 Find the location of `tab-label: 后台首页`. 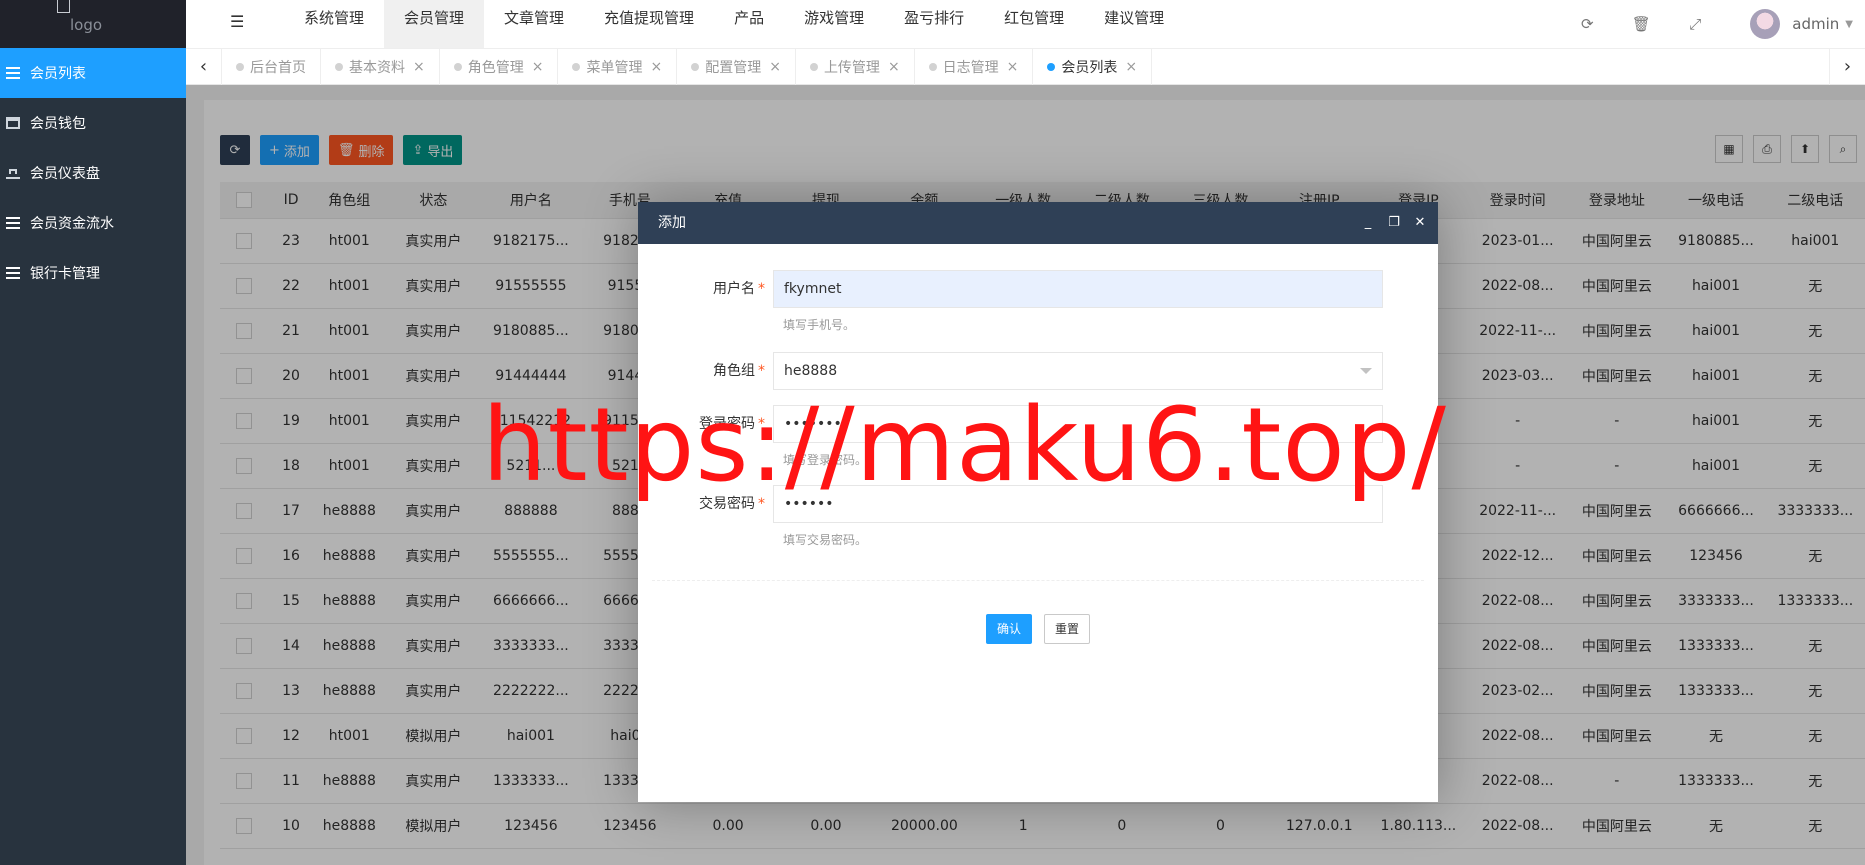

tab-label: 后台首页 is located at coordinates (278, 68).